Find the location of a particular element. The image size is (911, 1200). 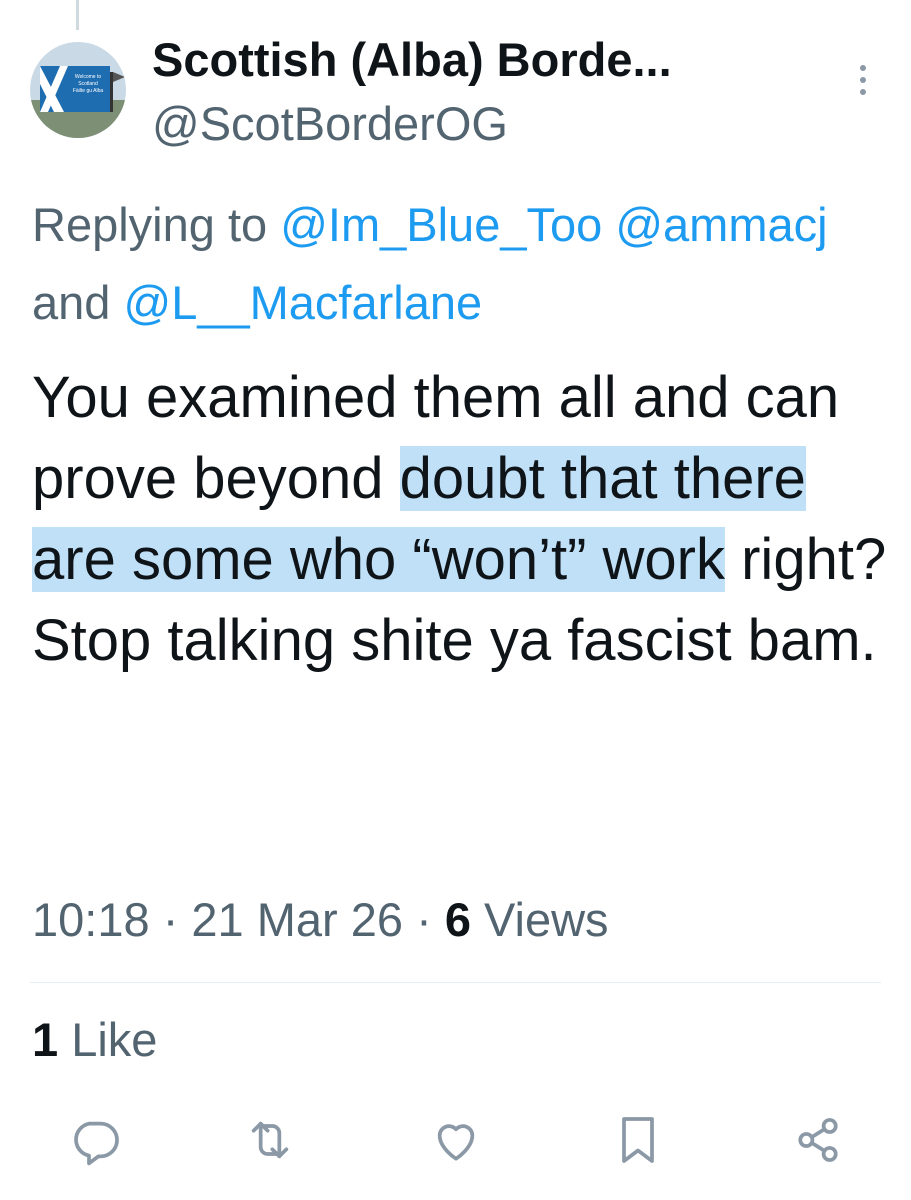

avatar-image: Welcome to Scotland Fàilte gu Alba is located at coordinates (78, 90).